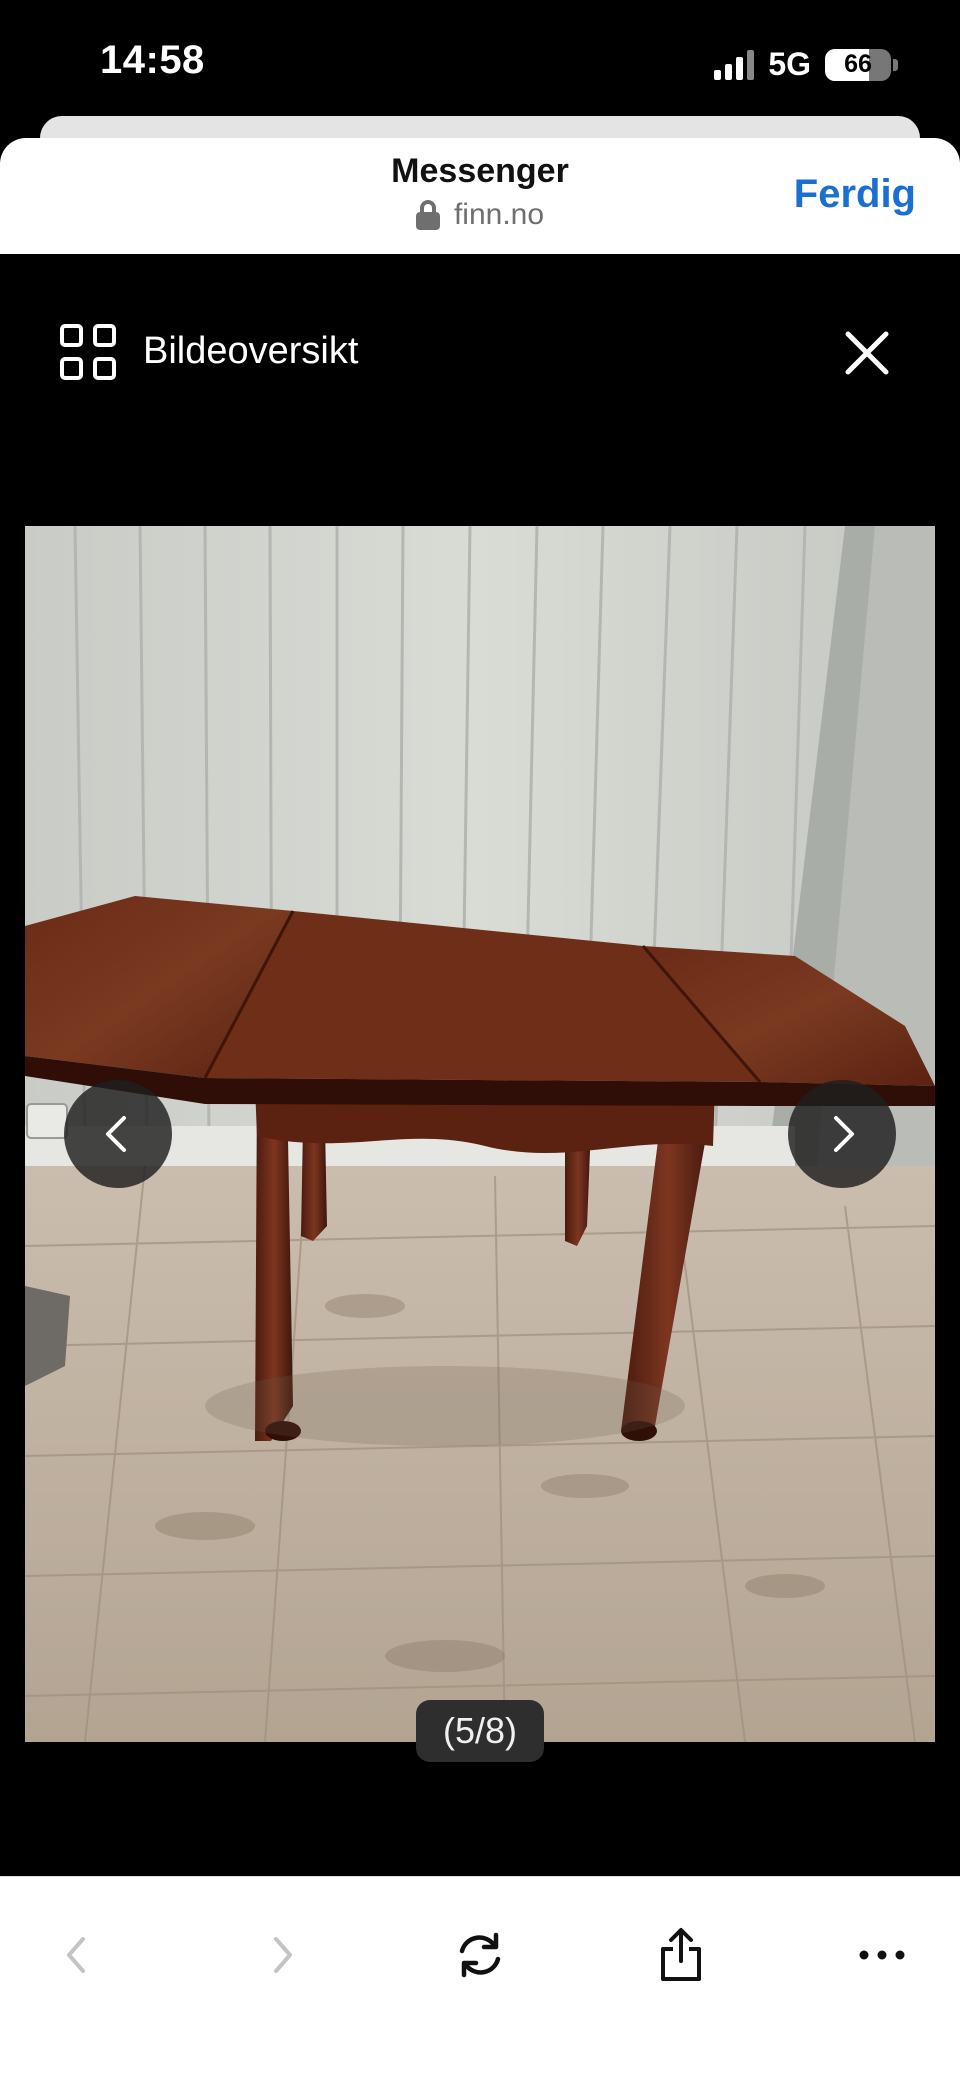 Image resolution: width=960 pixels, height=2078 pixels. I want to click on status-indicators: 5G 66, so click(806, 64).